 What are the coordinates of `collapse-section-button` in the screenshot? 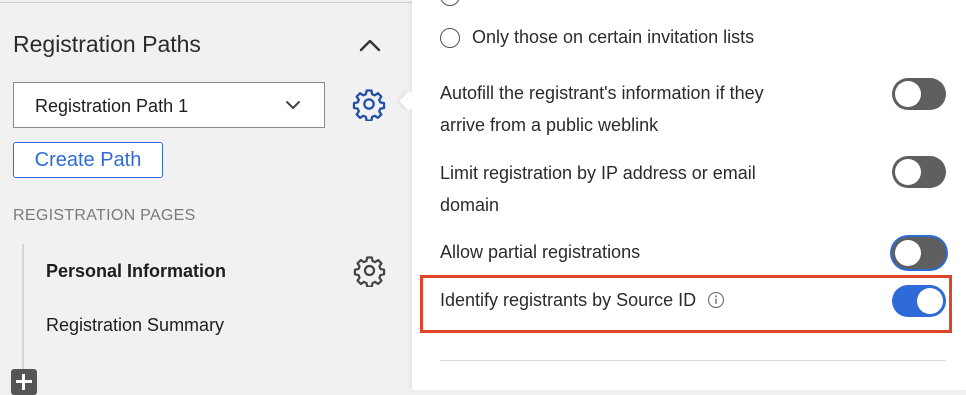 It's located at (370, 45).